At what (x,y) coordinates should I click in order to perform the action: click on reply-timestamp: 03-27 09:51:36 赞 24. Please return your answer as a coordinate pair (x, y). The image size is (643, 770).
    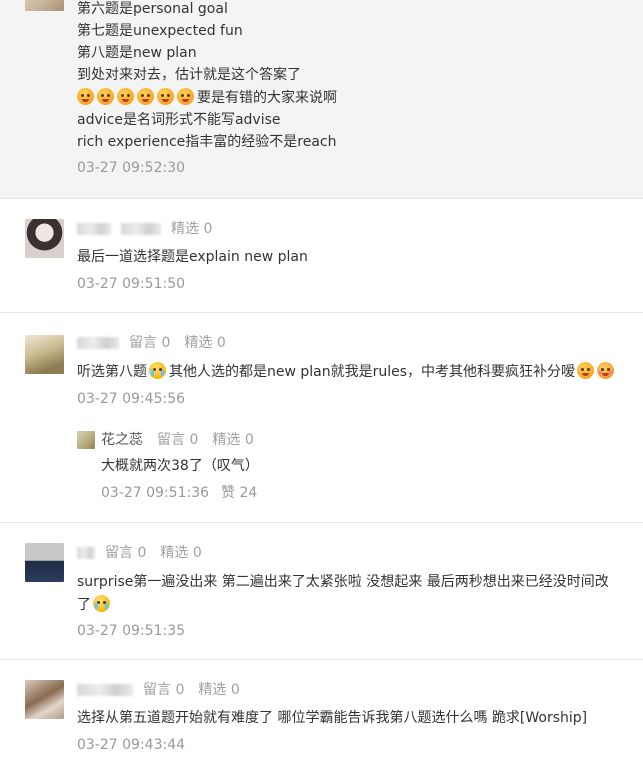
    Looking at the image, I should click on (179, 493).